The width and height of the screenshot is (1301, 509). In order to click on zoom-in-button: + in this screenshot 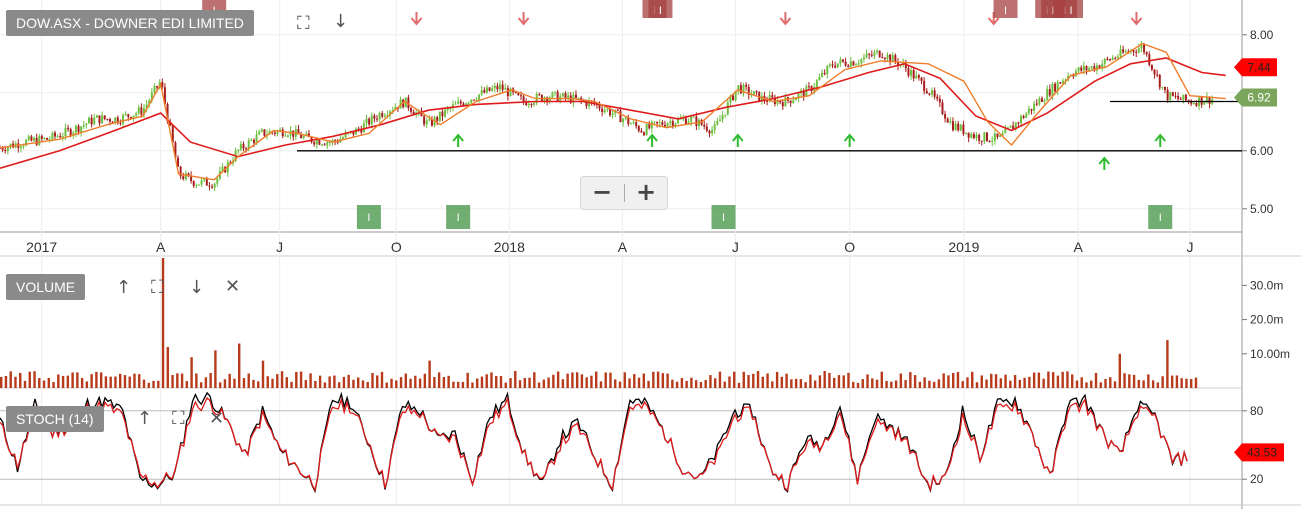, I will do `click(646, 193)`.